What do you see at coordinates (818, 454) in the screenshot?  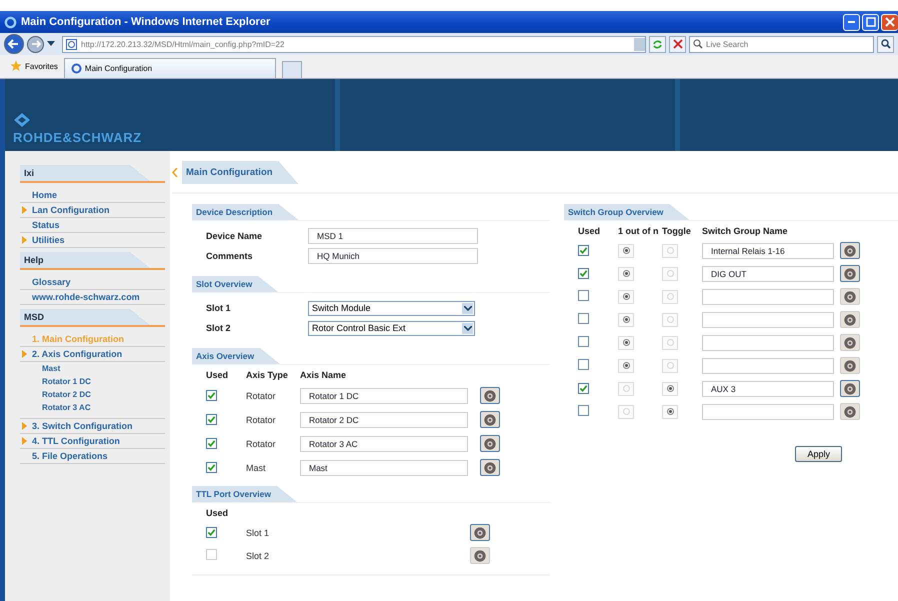 I see `apply-button: Apply` at bounding box center [818, 454].